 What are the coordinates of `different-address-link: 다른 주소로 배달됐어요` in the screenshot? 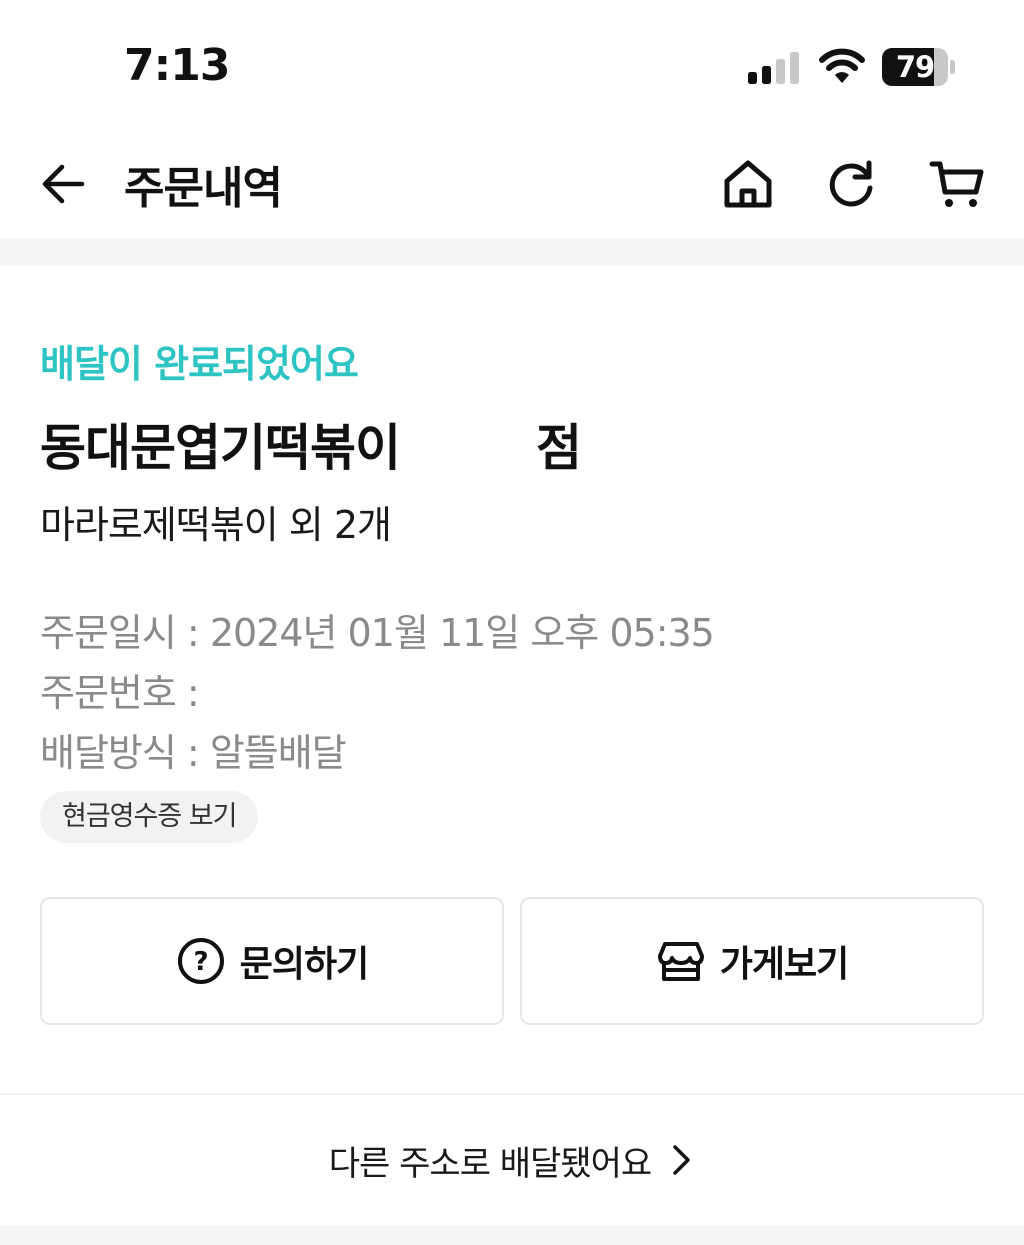 It's located at (512, 1160).